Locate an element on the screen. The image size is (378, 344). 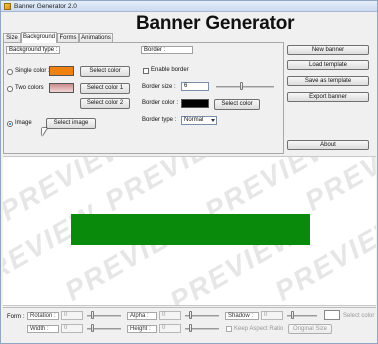
border-label: Border : is located at coordinates (167, 50).